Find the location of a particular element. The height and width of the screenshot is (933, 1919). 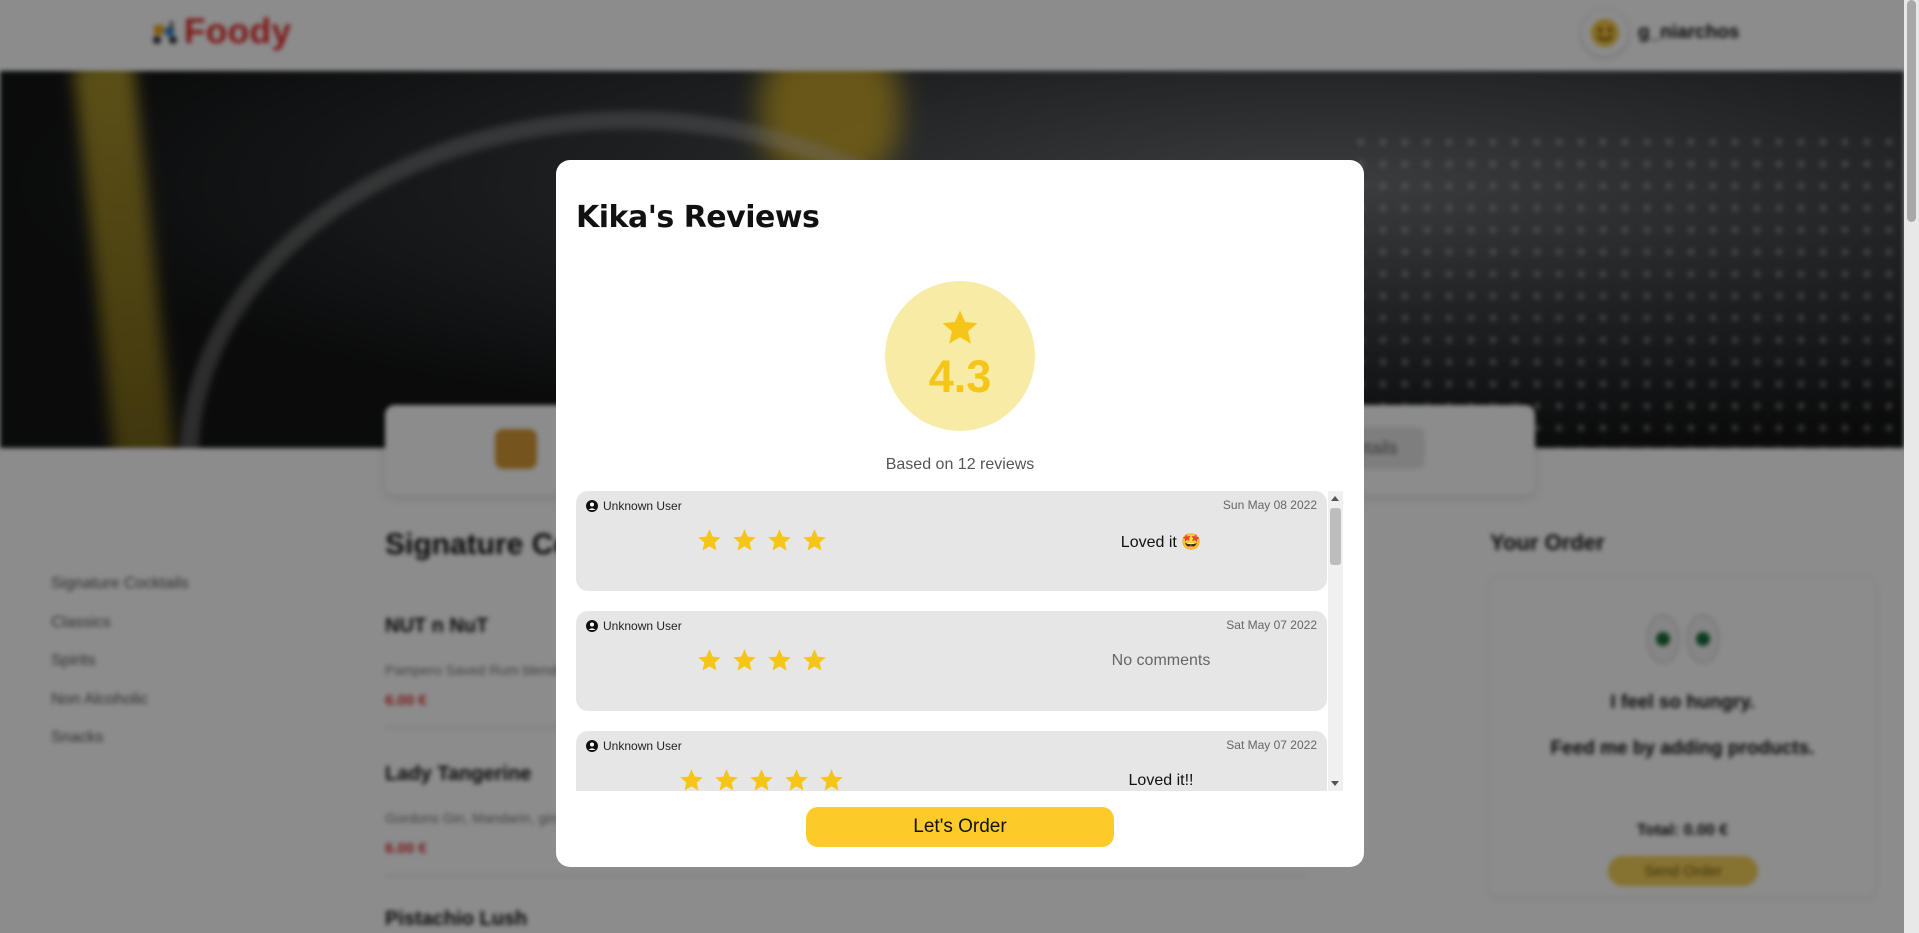

review-card: Unknown User Sat May 07 2022 No comments is located at coordinates (951, 661).